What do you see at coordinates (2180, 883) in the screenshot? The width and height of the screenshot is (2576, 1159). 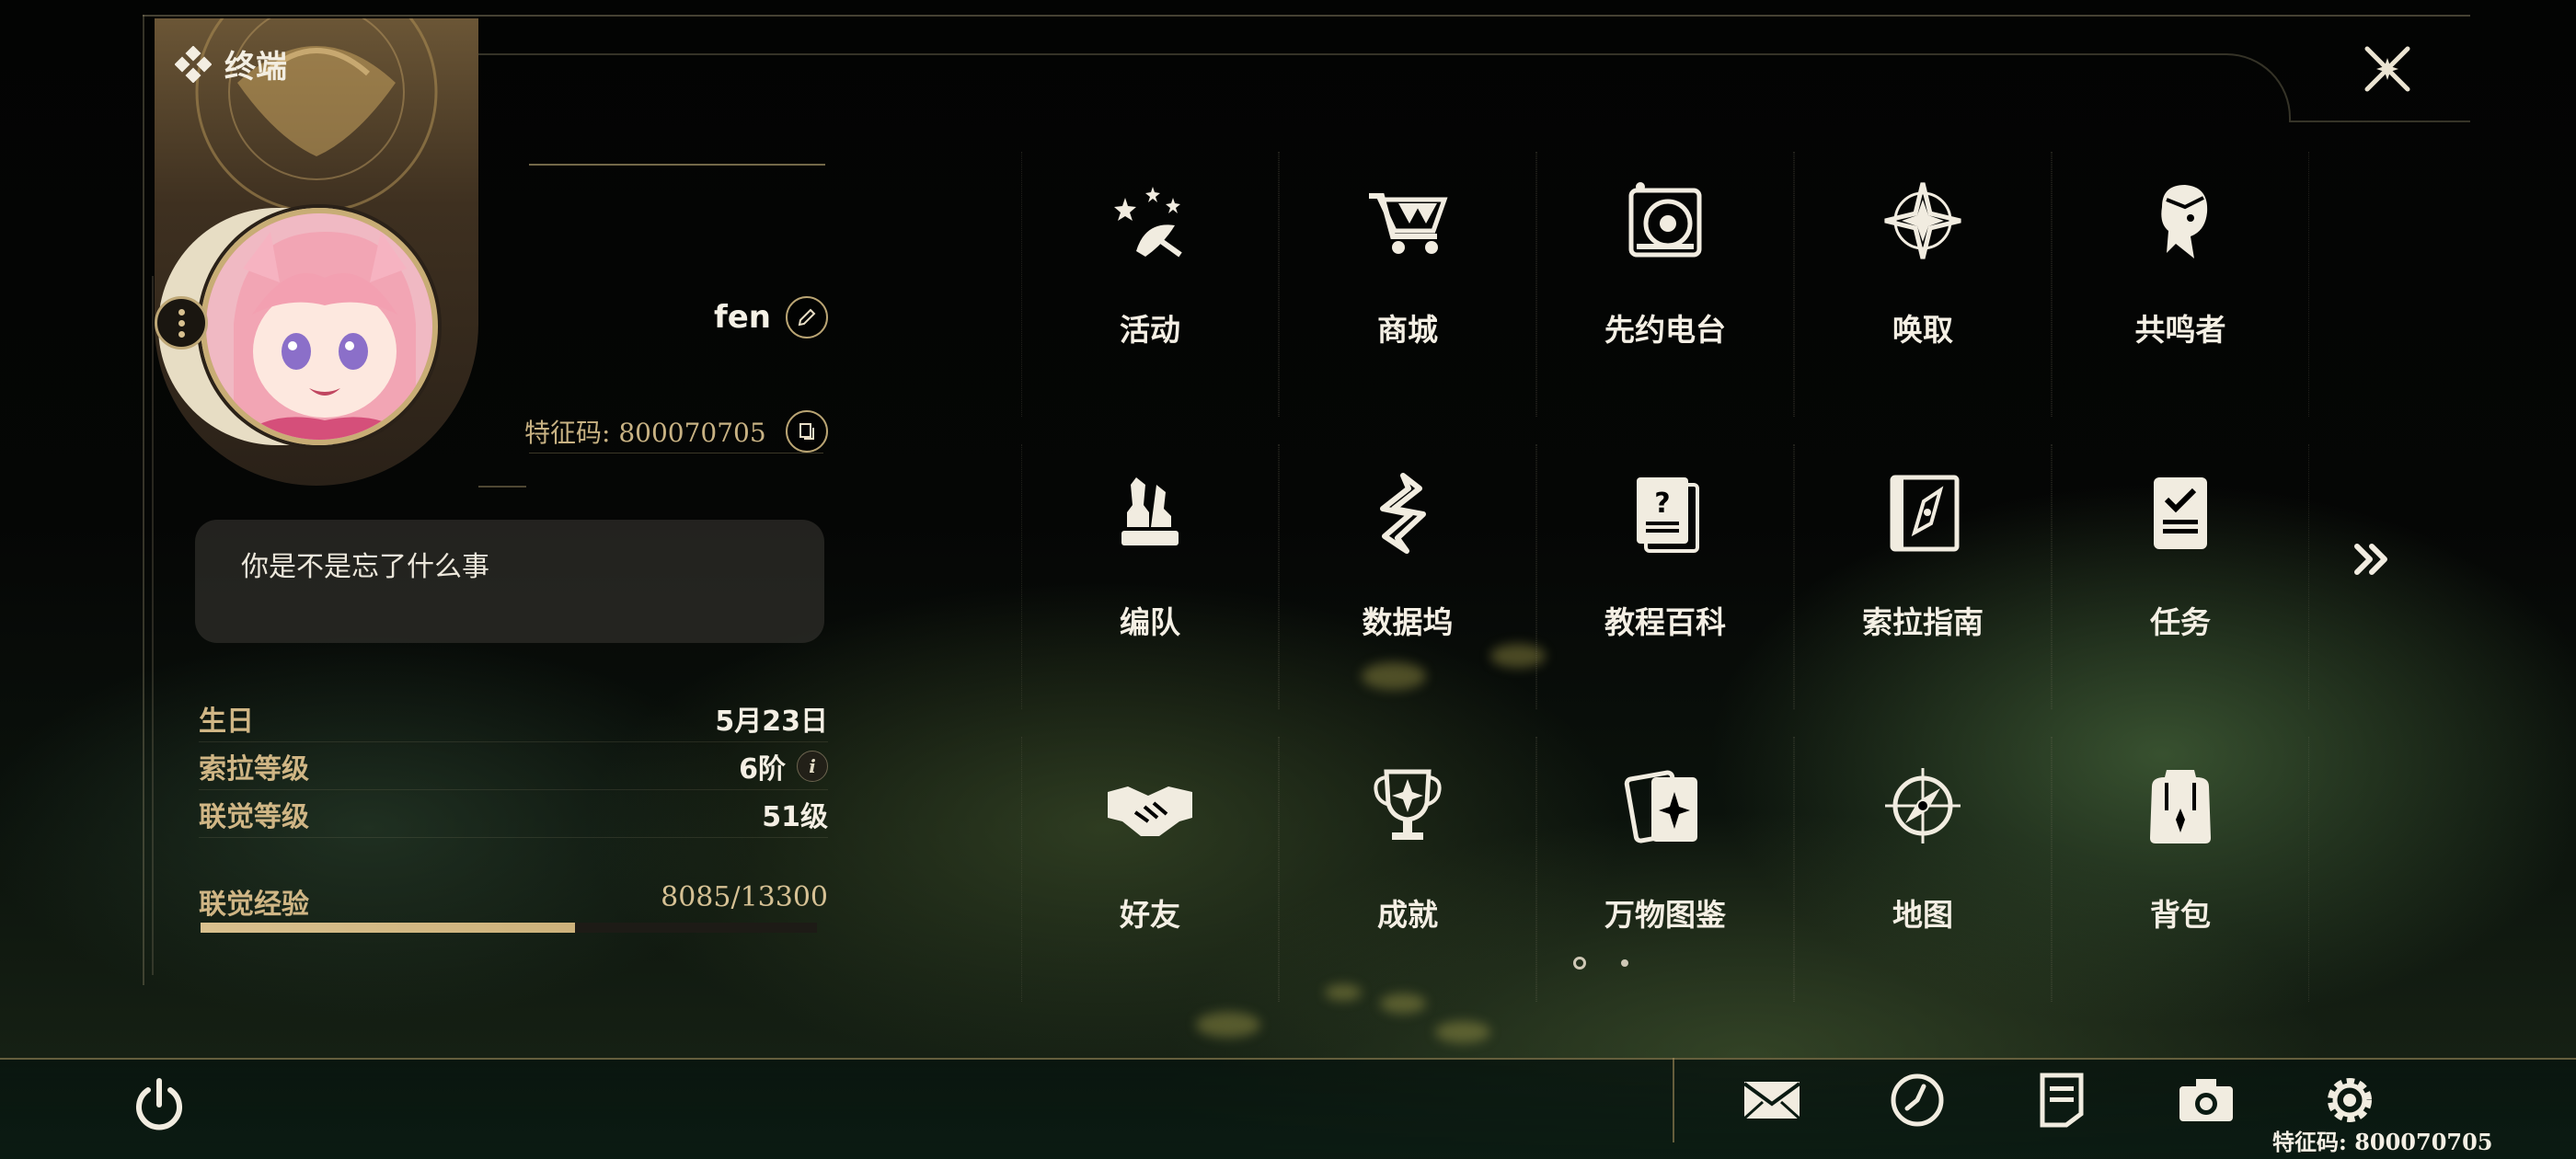 I see `menu-item-backpack: 背包` at bounding box center [2180, 883].